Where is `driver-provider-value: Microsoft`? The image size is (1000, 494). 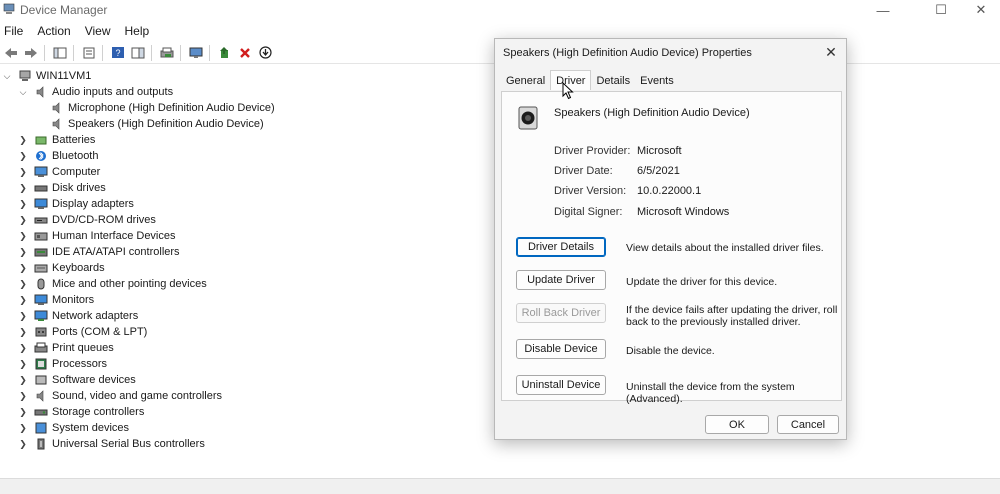 driver-provider-value: Microsoft is located at coordinates (659, 151).